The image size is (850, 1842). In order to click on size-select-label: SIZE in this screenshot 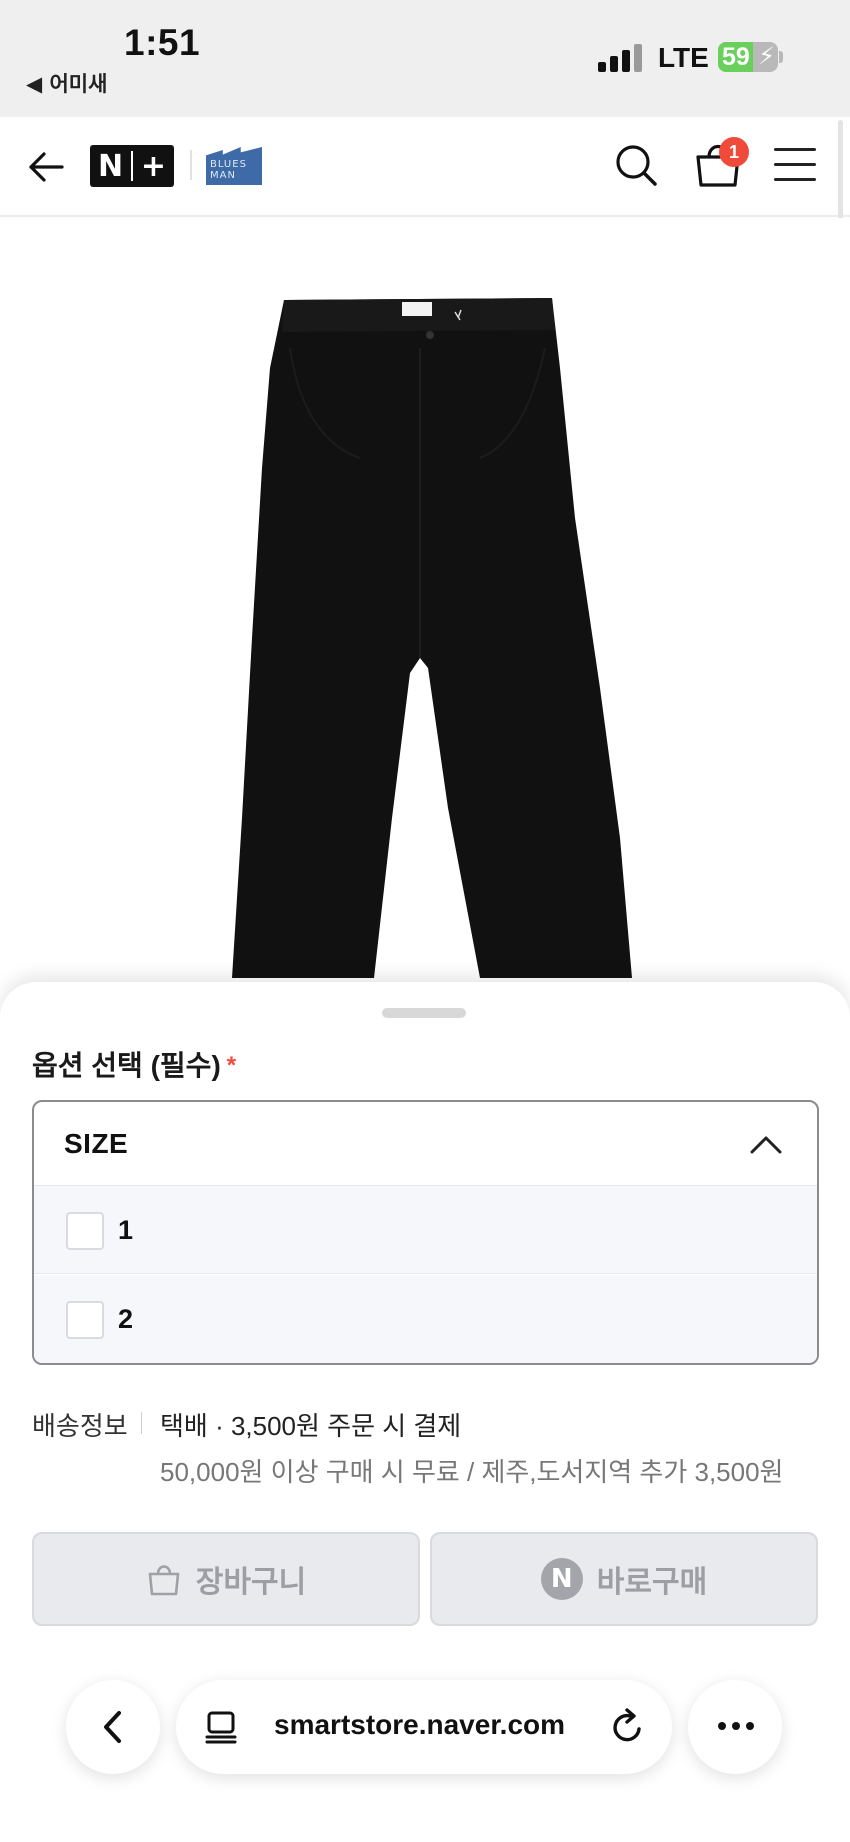, I will do `click(96, 1143)`.